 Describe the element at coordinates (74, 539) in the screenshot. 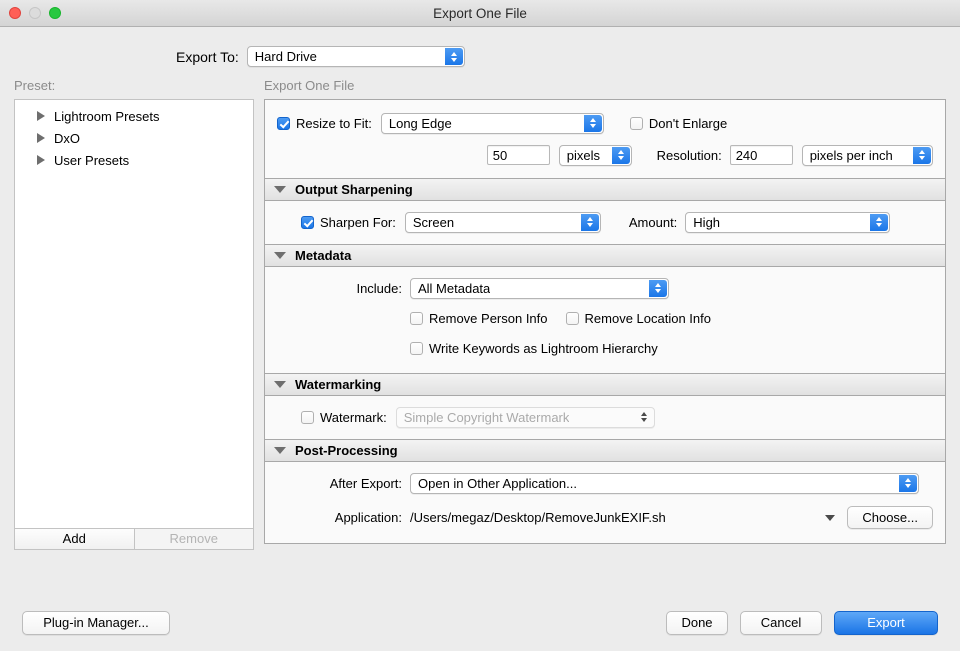

I see `add-preset-button: Add` at that location.